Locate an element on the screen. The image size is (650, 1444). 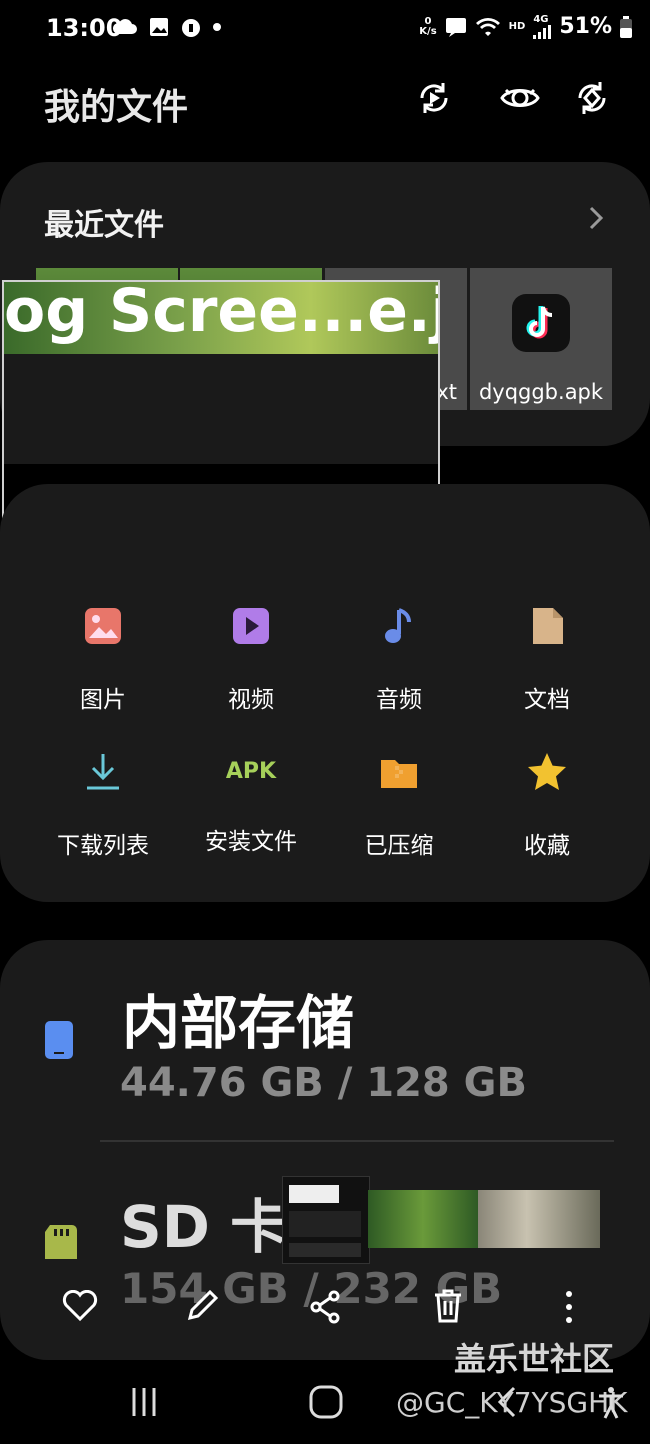
gallery-icon is located at coordinates (159, 27).